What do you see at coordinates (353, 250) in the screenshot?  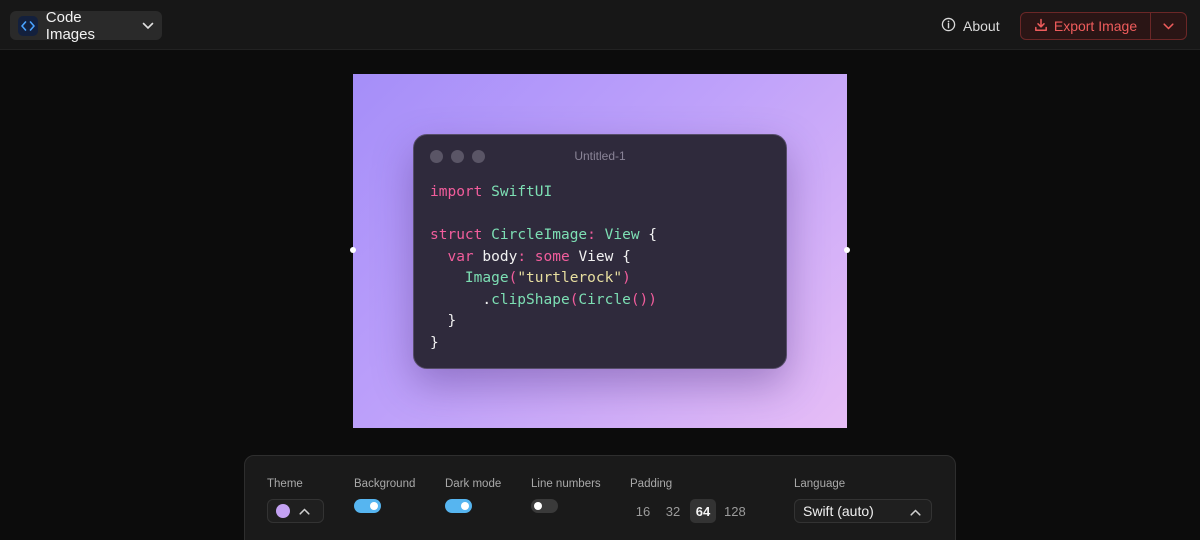 I see `resize-handle-left` at bounding box center [353, 250].